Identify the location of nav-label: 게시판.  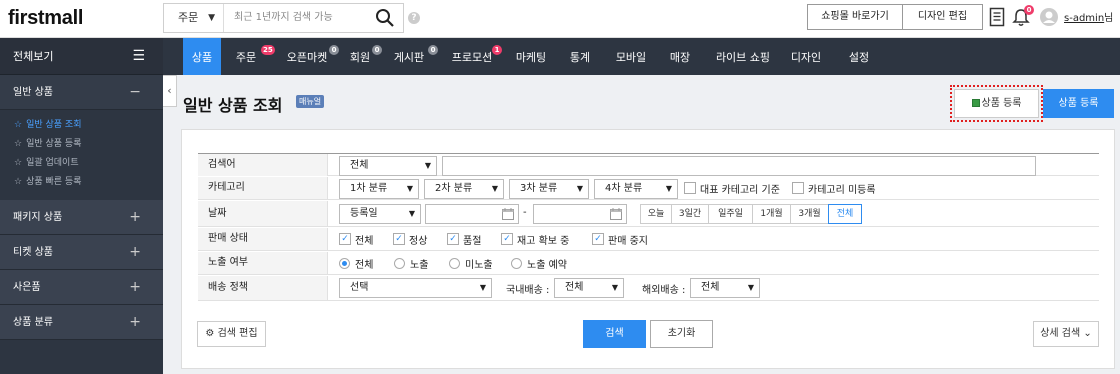
(409, 57).